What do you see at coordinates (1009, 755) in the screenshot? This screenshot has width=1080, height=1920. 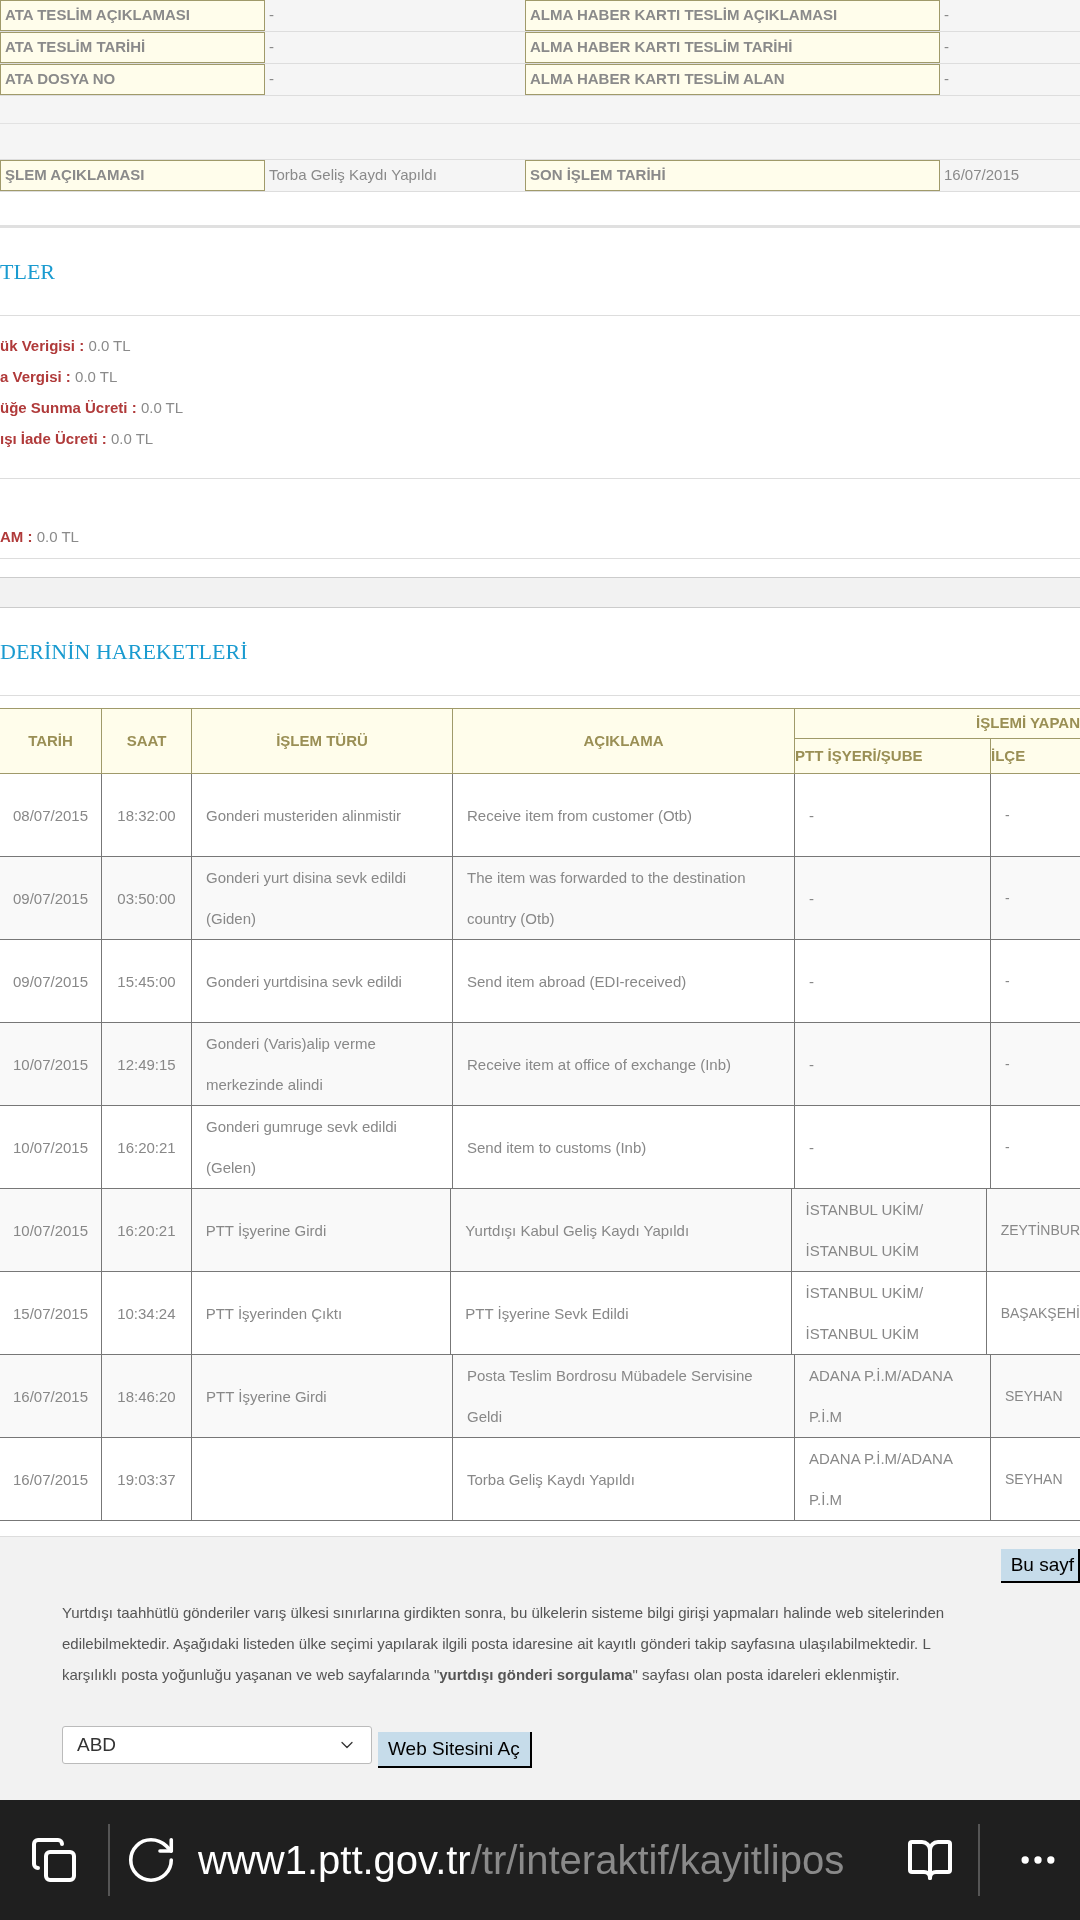 I see `column-header: İLÇE` at bounding box center [1009, 755].